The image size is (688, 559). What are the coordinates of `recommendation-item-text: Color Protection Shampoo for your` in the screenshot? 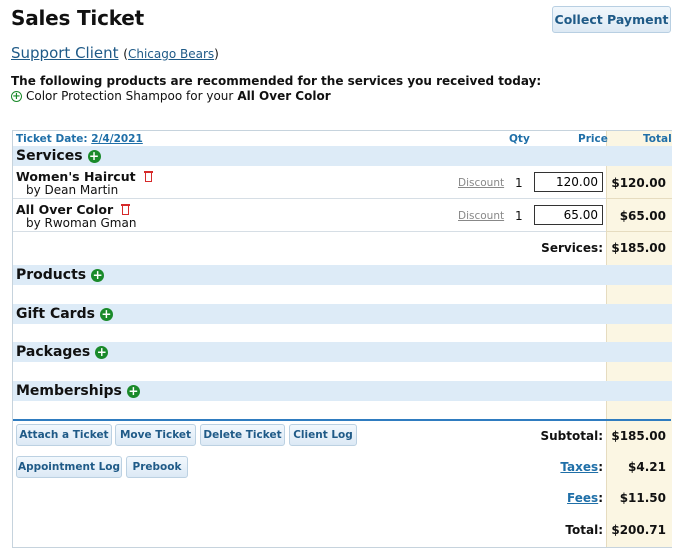 It's located at (130, 96).